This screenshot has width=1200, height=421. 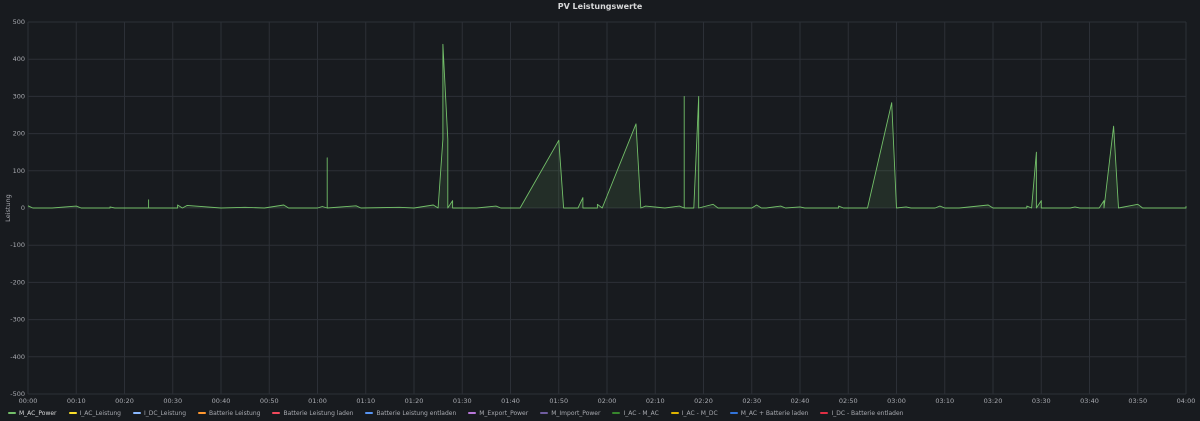 What do you see at coordinates (221, 401) in the screenshot?
I see `x-tick-label: 00:40` at bounding box center [221, 401].